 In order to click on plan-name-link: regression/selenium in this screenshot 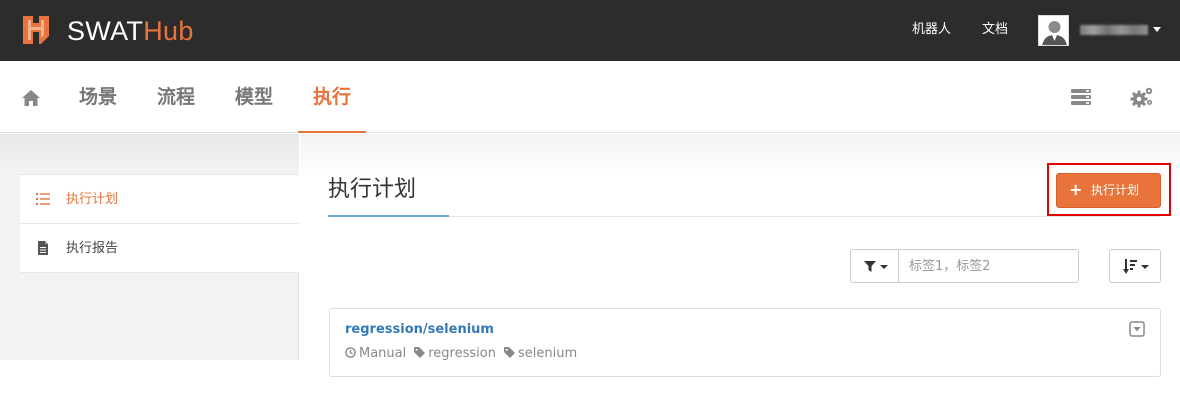, I will do `click(419, 330)`.